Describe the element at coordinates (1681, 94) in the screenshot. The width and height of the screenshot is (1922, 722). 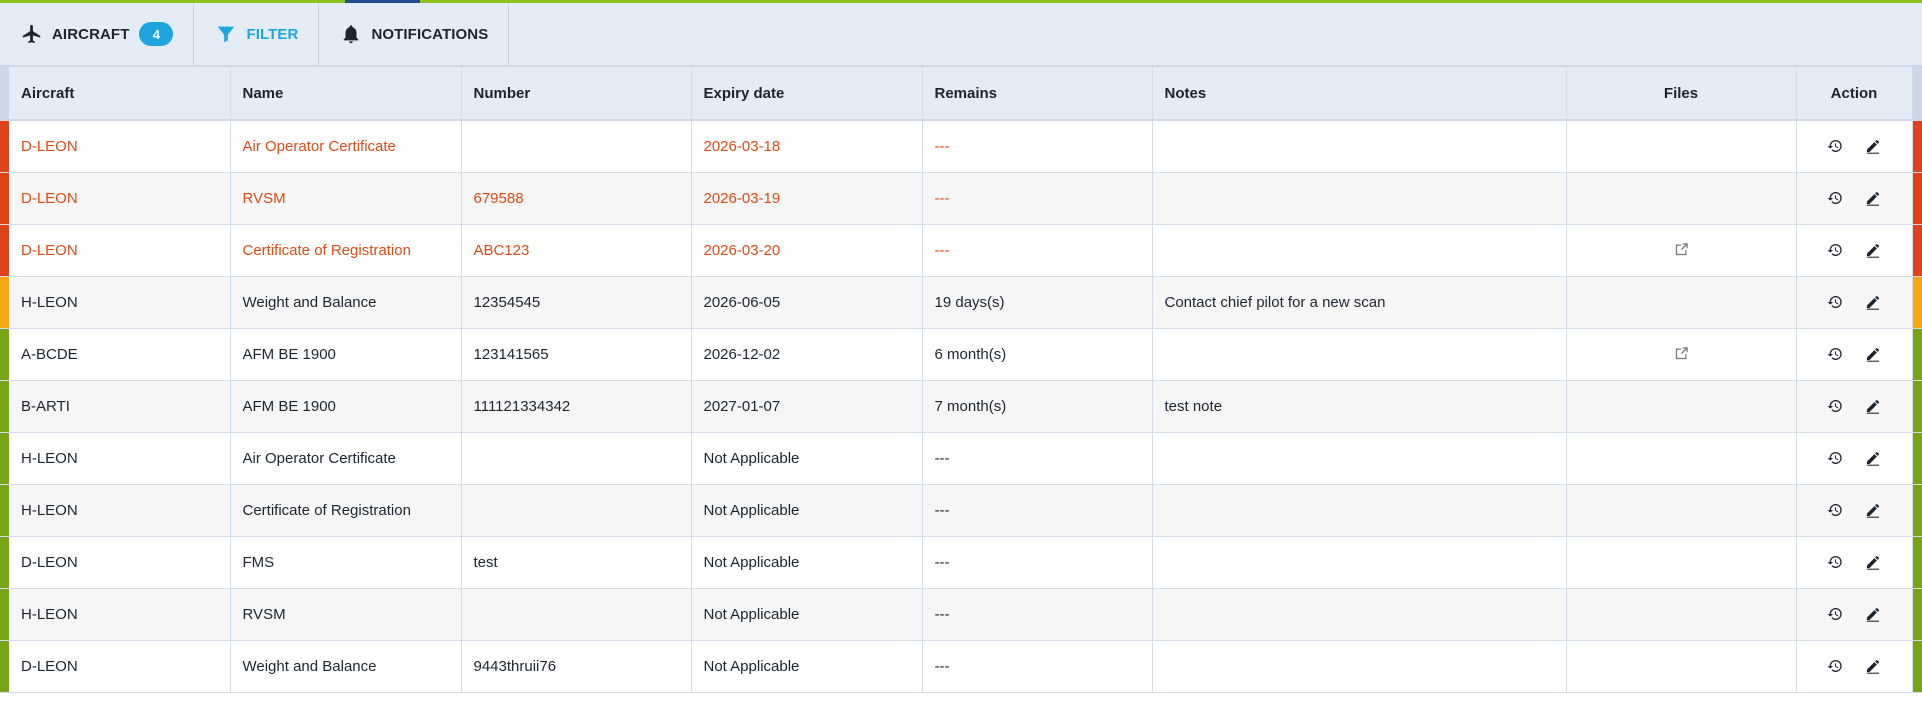
I see `column-header-files: Files` at that location.